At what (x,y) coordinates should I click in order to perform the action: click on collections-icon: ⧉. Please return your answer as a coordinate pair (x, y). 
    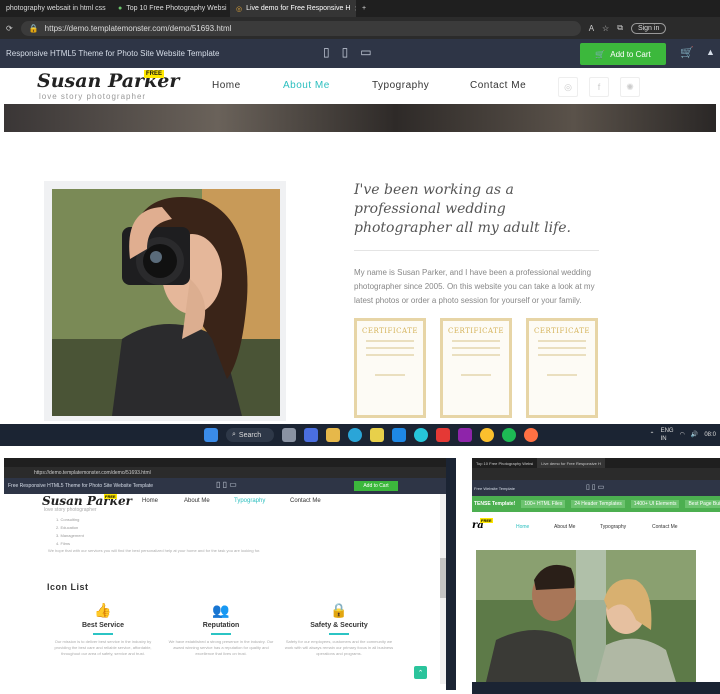
    Looking at the image, I should click on (620, 28).